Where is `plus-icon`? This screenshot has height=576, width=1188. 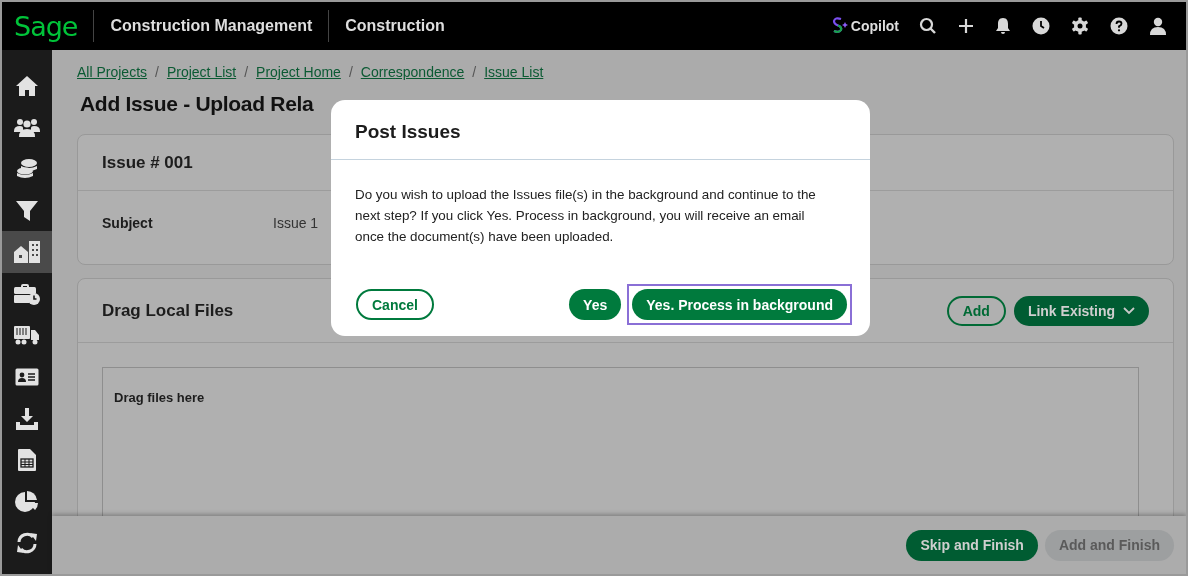 plus-icon is located at coordinates (966, 26).